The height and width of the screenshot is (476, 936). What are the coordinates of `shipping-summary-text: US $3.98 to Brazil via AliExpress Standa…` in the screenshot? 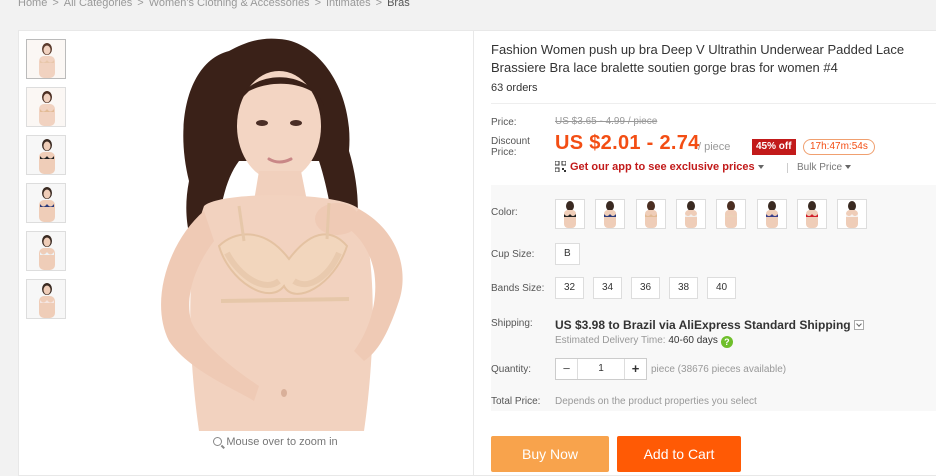 It's located at (703, 325).